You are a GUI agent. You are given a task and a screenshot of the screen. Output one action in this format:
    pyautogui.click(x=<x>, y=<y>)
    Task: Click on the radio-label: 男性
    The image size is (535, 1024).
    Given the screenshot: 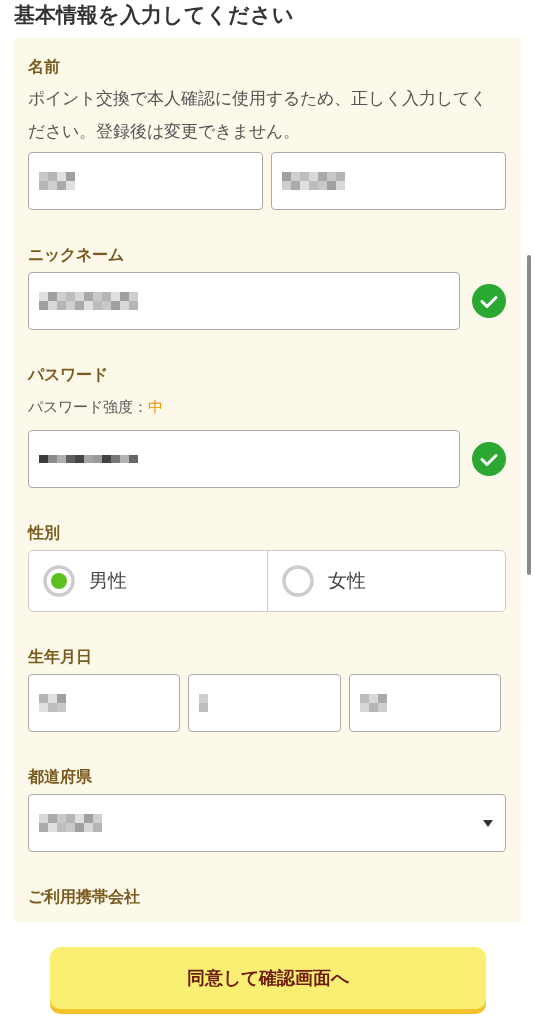 What is the action you would take?
    pyautogui.click(x=108, y=580)
    